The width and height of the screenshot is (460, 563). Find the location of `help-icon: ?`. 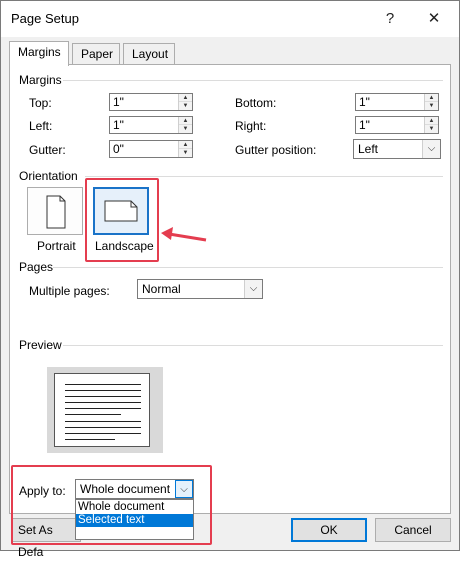

help-icon: ? is located at coordinates (390, 19).